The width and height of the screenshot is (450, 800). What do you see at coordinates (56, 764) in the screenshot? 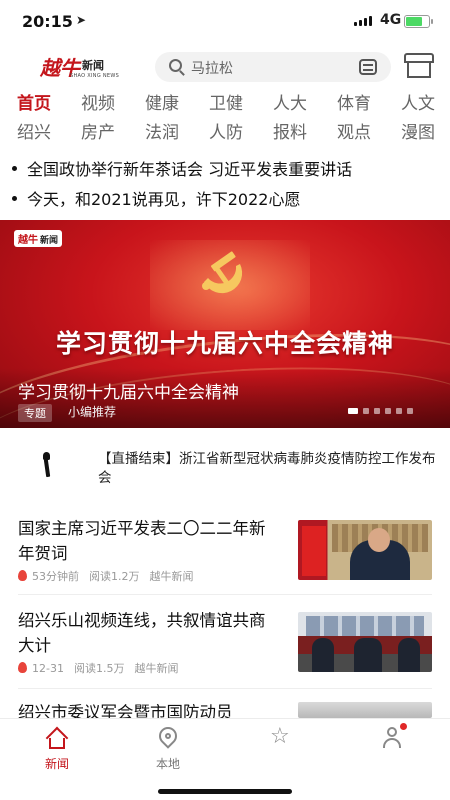
I see `tab-label: 新闻` at bounding box center [56, 764].